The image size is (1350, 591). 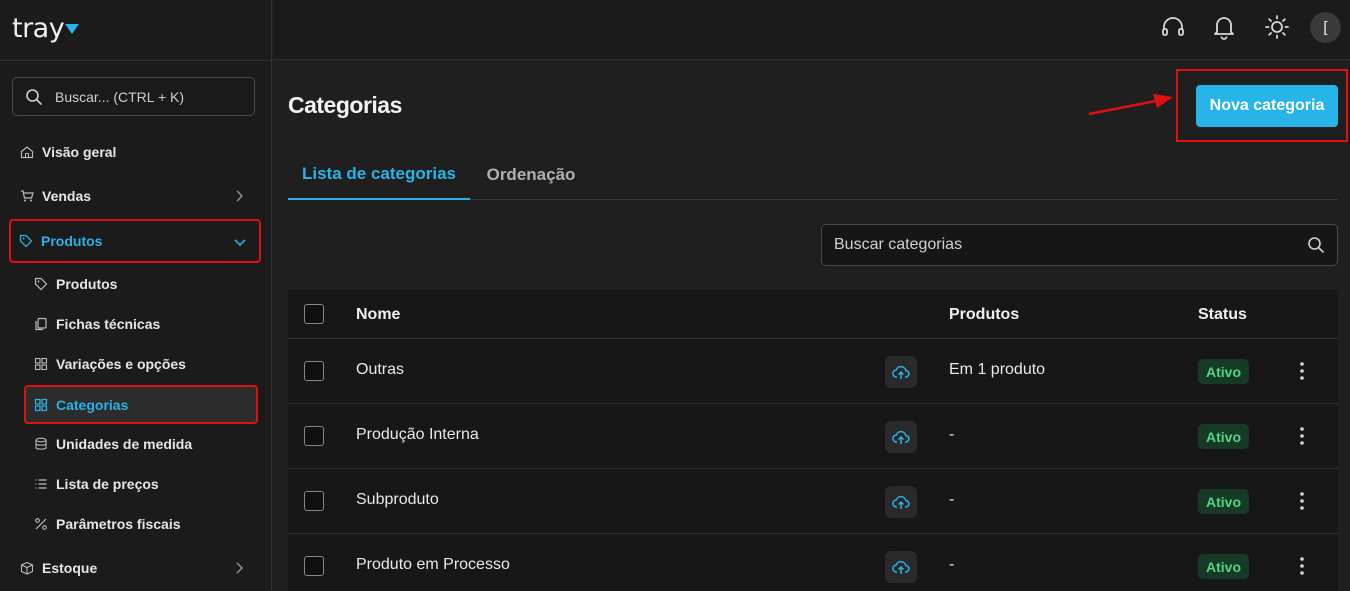 What do you see at coordinates (813, 371) in the screenshot?
I see `table-row: Outras Em 1 produto Ativo` at bounding box center [813, 371].